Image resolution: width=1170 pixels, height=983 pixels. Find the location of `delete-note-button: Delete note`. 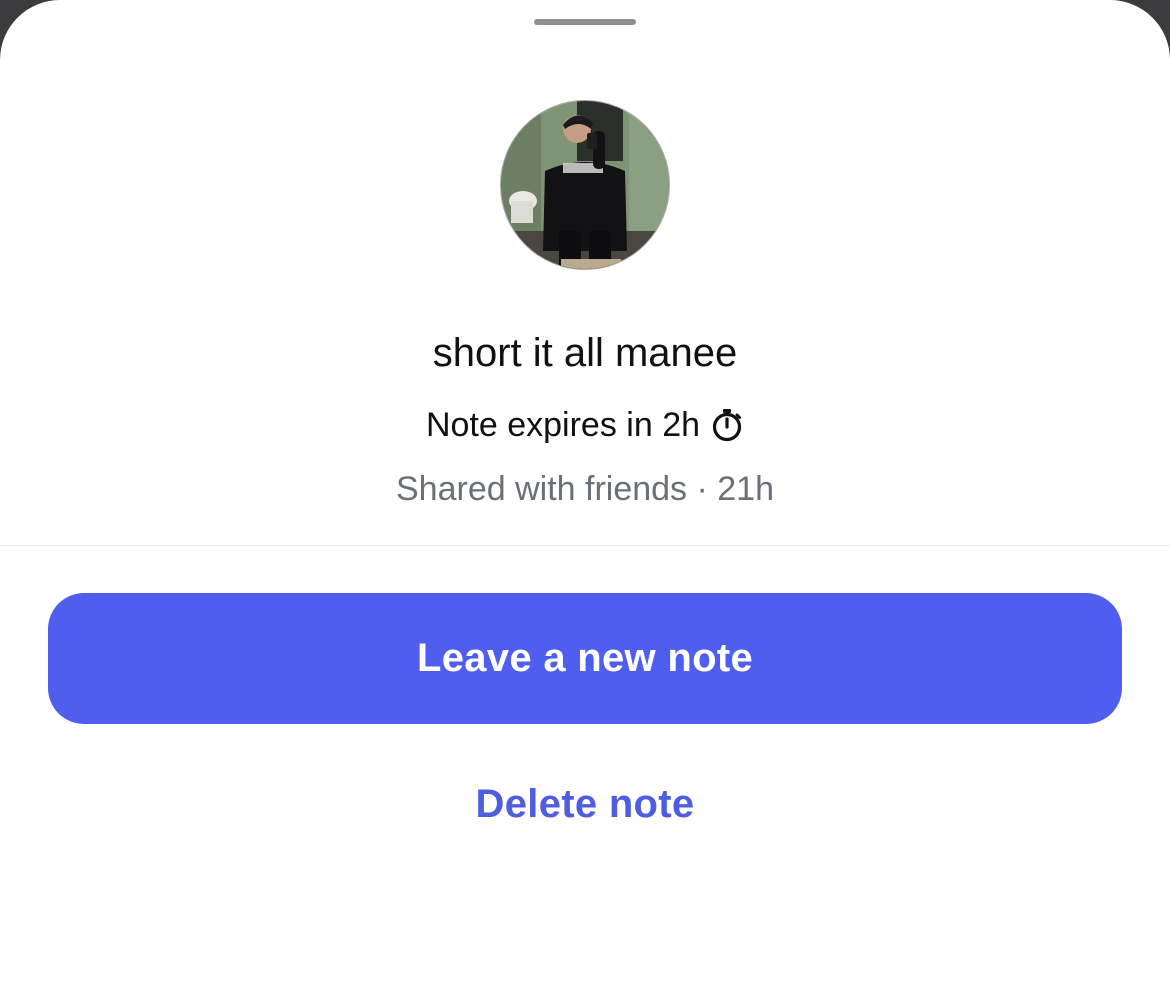

delete-note-button: Delete note is located at coordinates (585, 804).